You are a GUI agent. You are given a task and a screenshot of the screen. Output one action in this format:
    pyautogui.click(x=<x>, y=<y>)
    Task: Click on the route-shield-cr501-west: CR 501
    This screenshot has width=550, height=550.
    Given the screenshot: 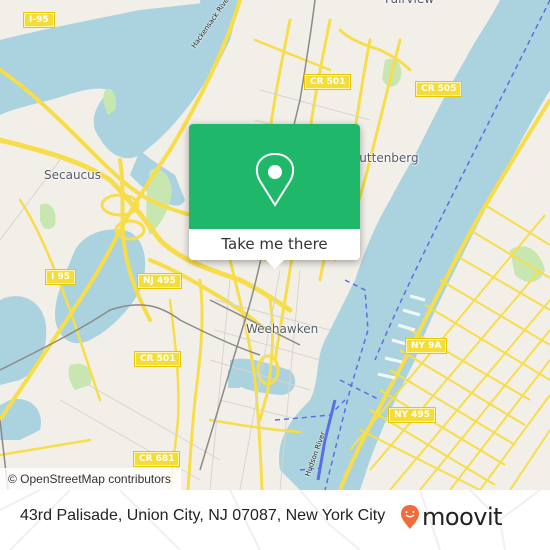 What is the action you would take?
    pyautogui.click(x=157, y=359)
    